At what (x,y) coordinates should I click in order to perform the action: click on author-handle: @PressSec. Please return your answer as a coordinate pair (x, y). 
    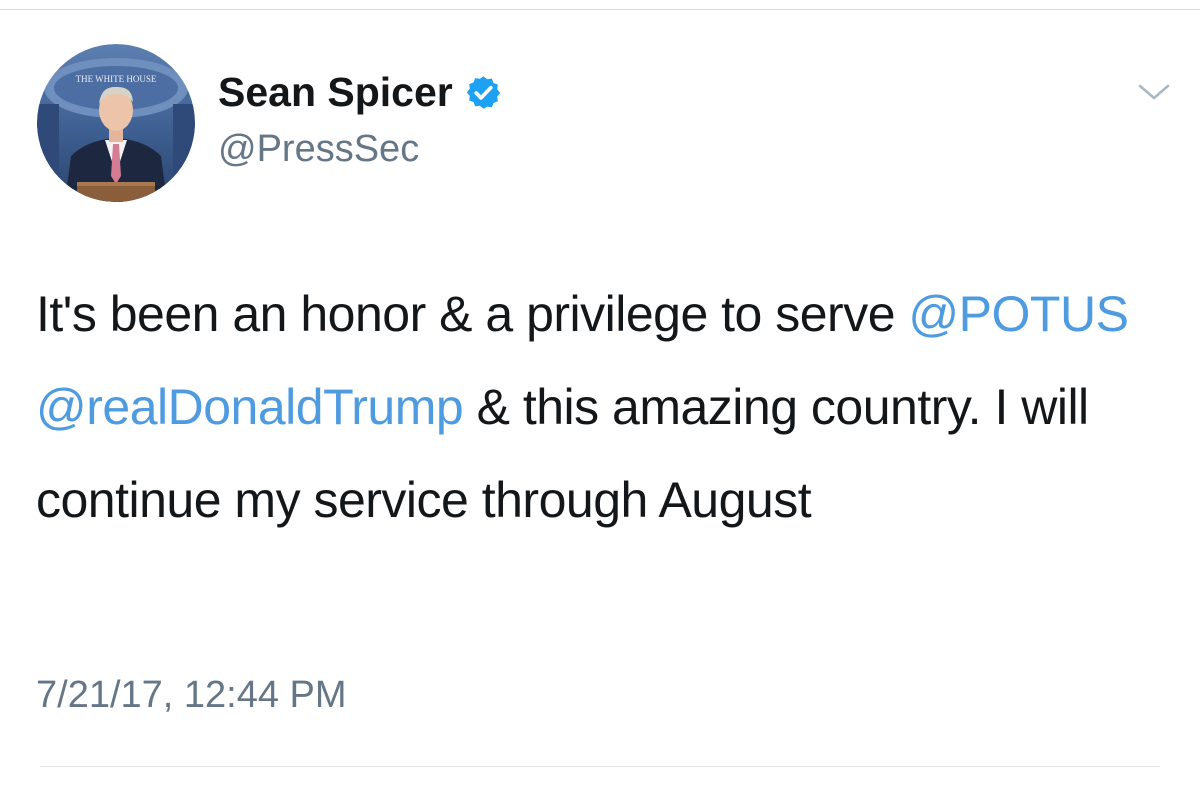
    Looking at the image, I should click on (318, 149).